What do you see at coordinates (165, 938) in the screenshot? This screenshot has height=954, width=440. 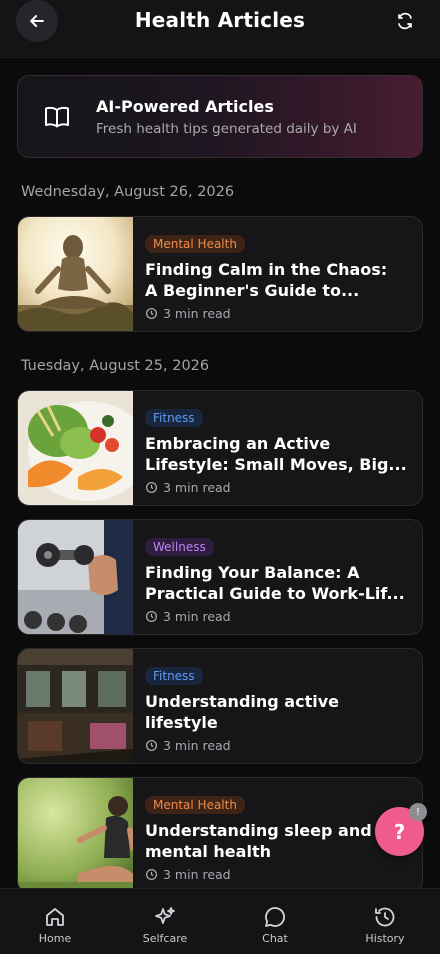 I see `nav-label: Selfcare` at bounding box center [165, 938].